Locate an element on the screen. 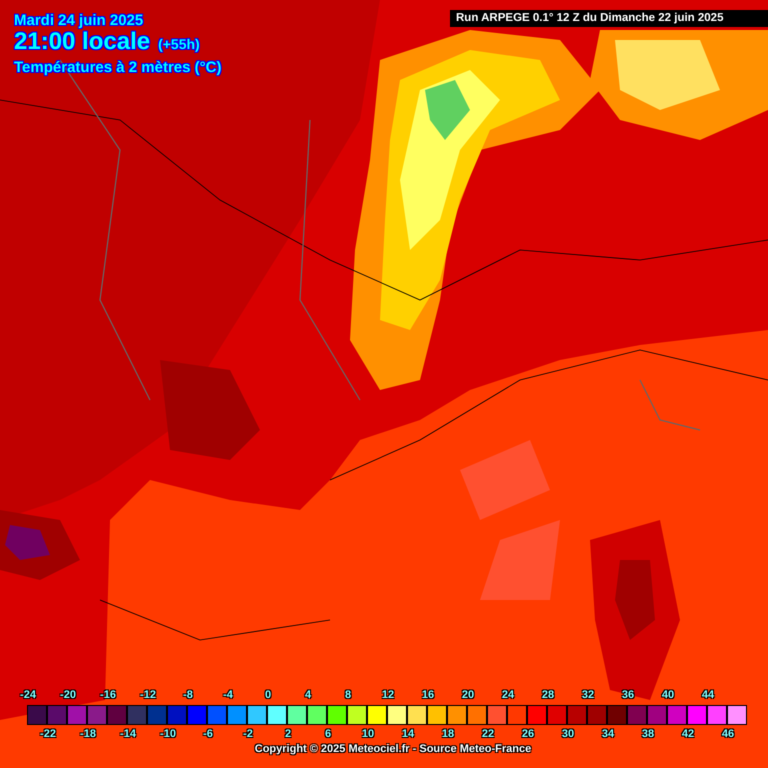 Image resolution: width=768 pixels, height=768 pixels. forecast-date: Mardi 24 juin 2025 is located at coordinates (79, 20).